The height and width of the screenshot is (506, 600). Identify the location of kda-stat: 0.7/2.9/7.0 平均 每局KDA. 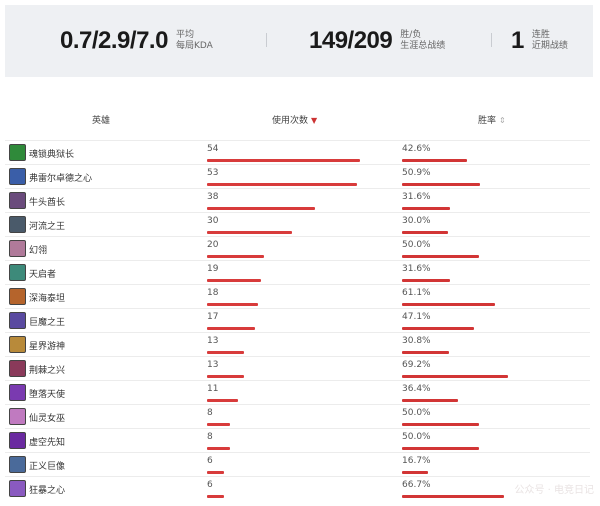
(136, 41).